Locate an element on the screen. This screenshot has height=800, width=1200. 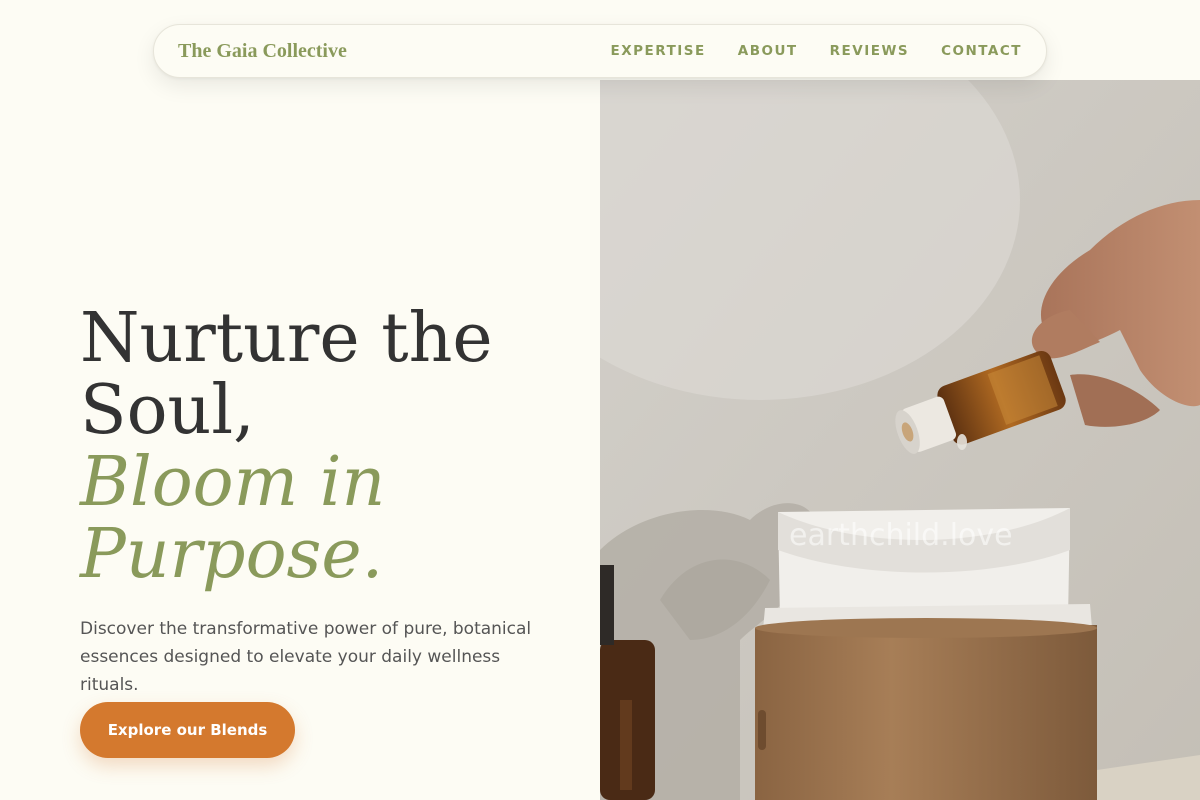
hero-accent-line-1: Bloom in is located at coordinates (233, 482).